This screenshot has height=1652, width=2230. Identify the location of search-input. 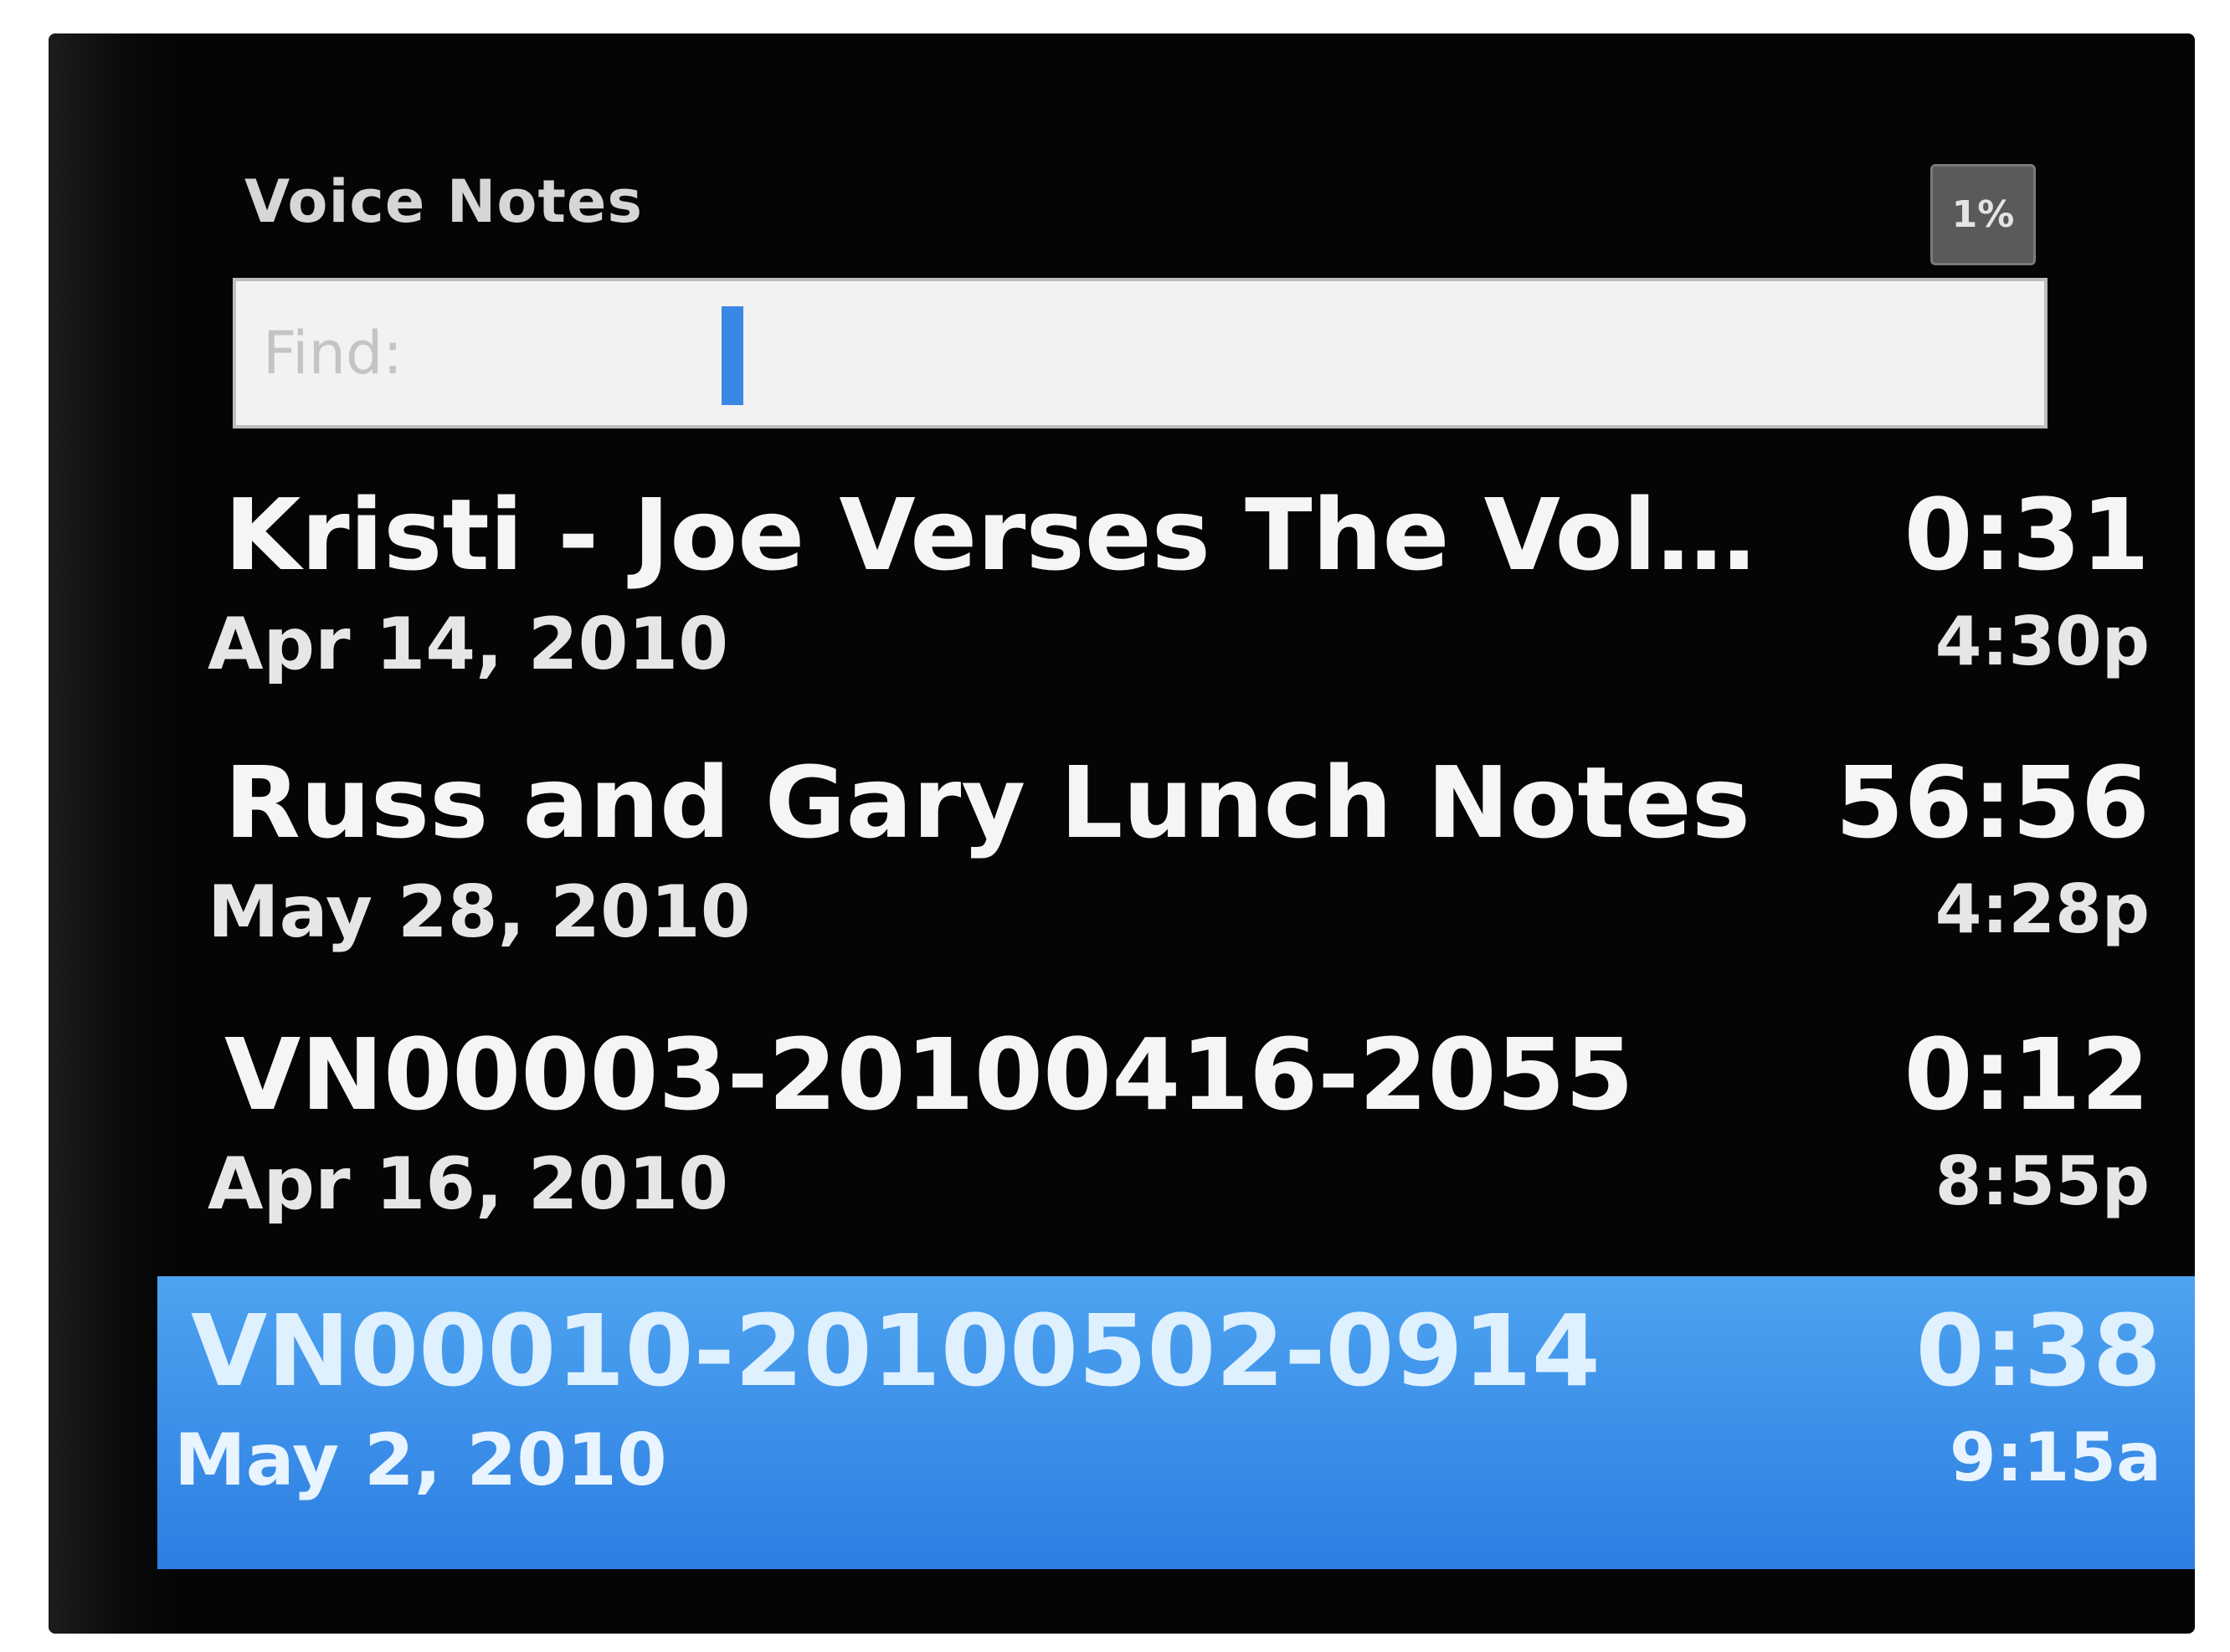
(1058, 353).